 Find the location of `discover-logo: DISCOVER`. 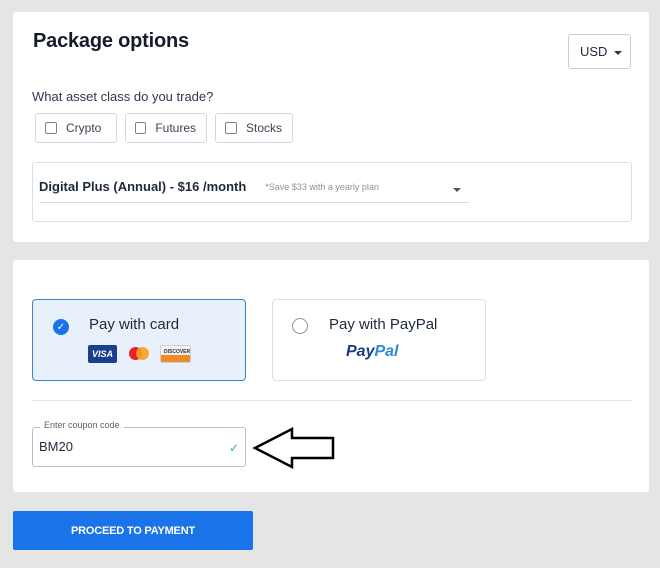

discover-logo: DISCOVER is located at coordinates (175, 354).